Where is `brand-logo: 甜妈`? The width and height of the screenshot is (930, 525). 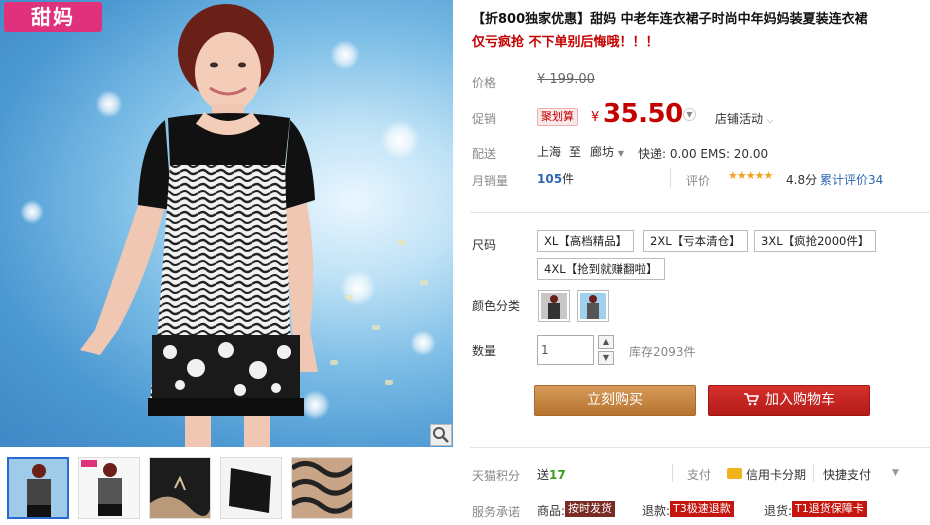
brand-logo: 甜妈 is located at coordinates (53, 17).